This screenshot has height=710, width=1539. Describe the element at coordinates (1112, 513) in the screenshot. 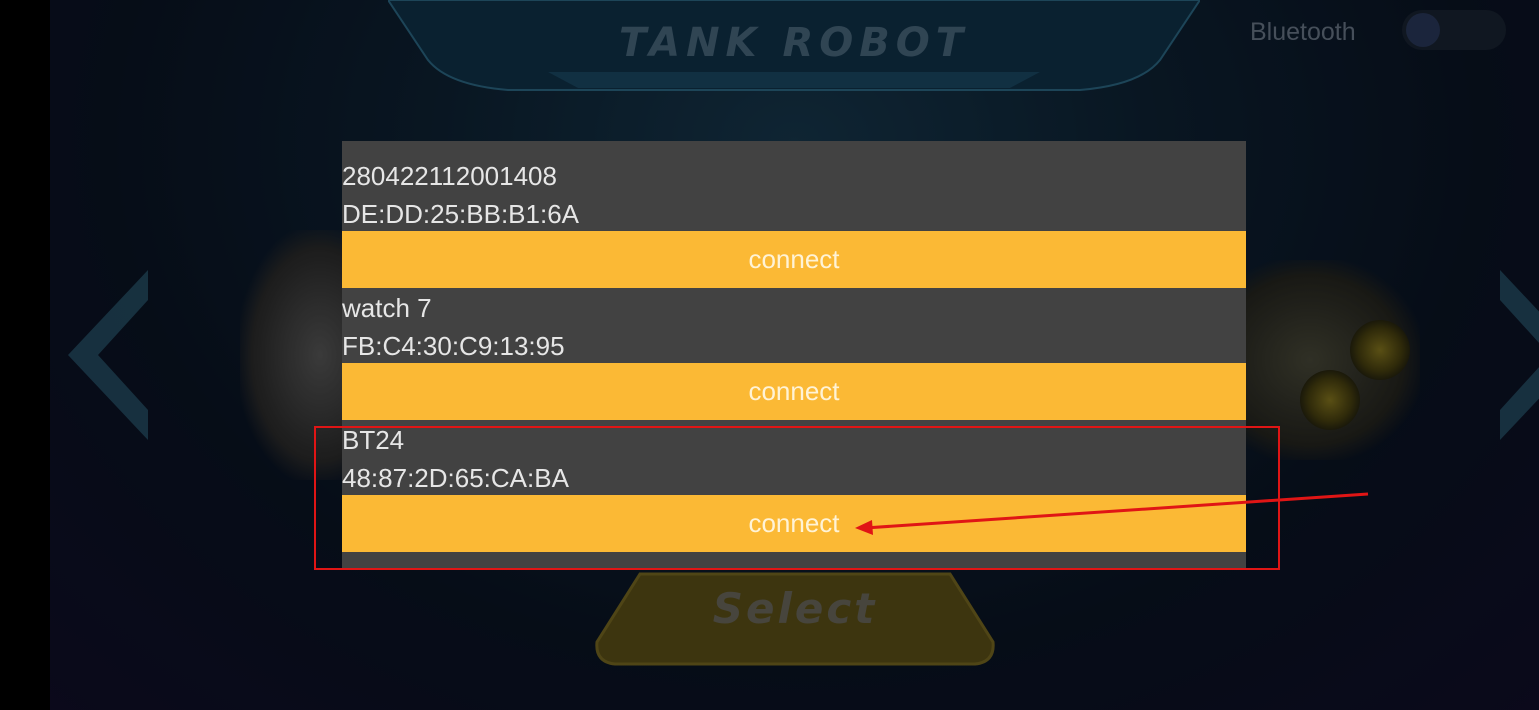

I see `annotation-arrow-icon` at that location.